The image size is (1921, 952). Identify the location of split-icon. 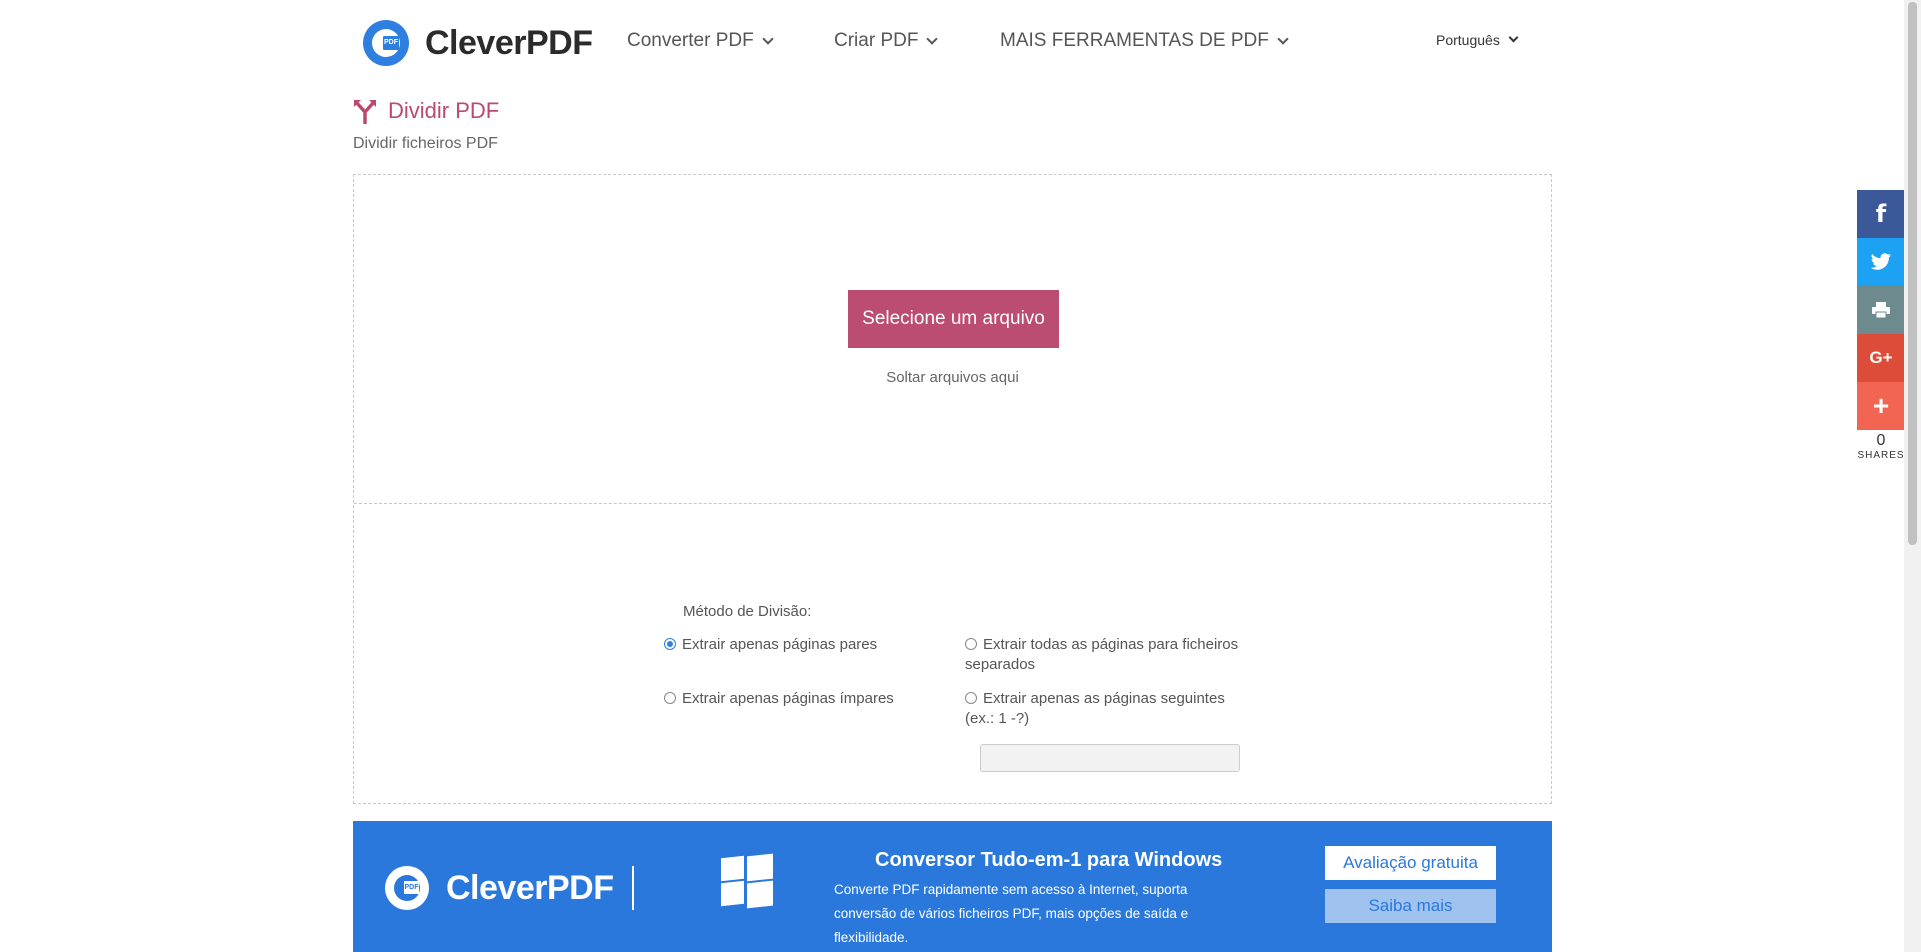
(365, 112).